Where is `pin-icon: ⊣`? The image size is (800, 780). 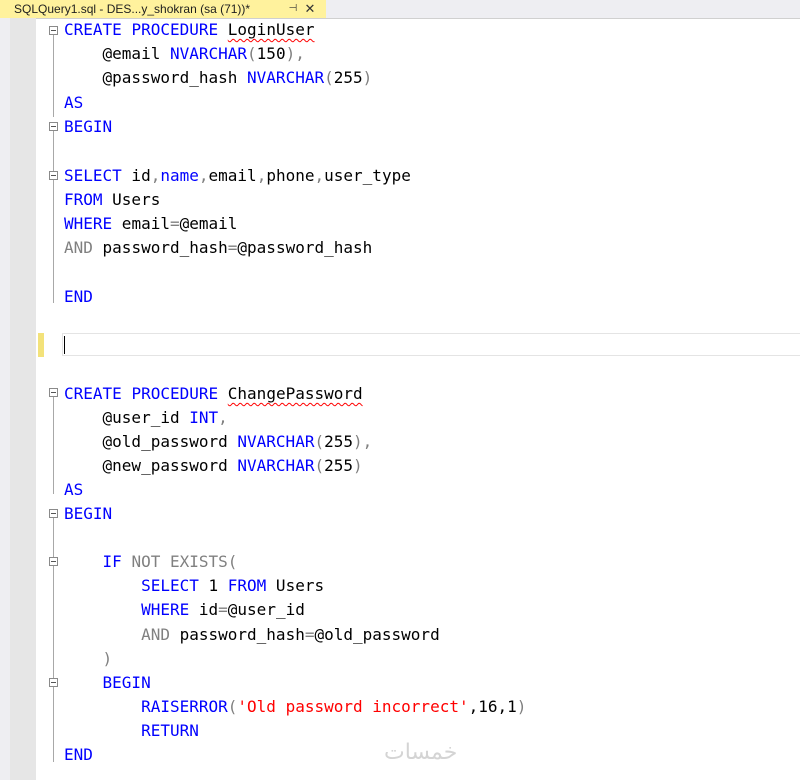
pin-icon: ⊣ is located at coordinates (293, 9).